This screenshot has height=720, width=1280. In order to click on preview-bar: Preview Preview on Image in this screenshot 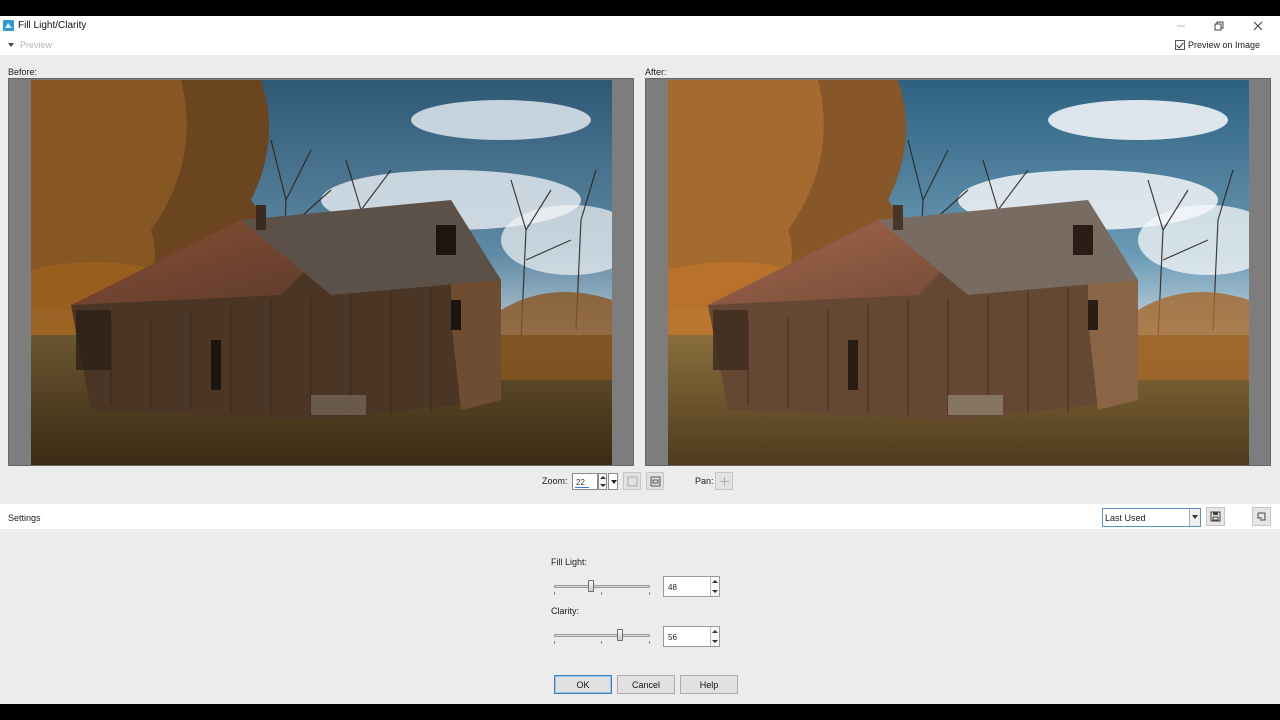, I will do `click(640, 45)`.